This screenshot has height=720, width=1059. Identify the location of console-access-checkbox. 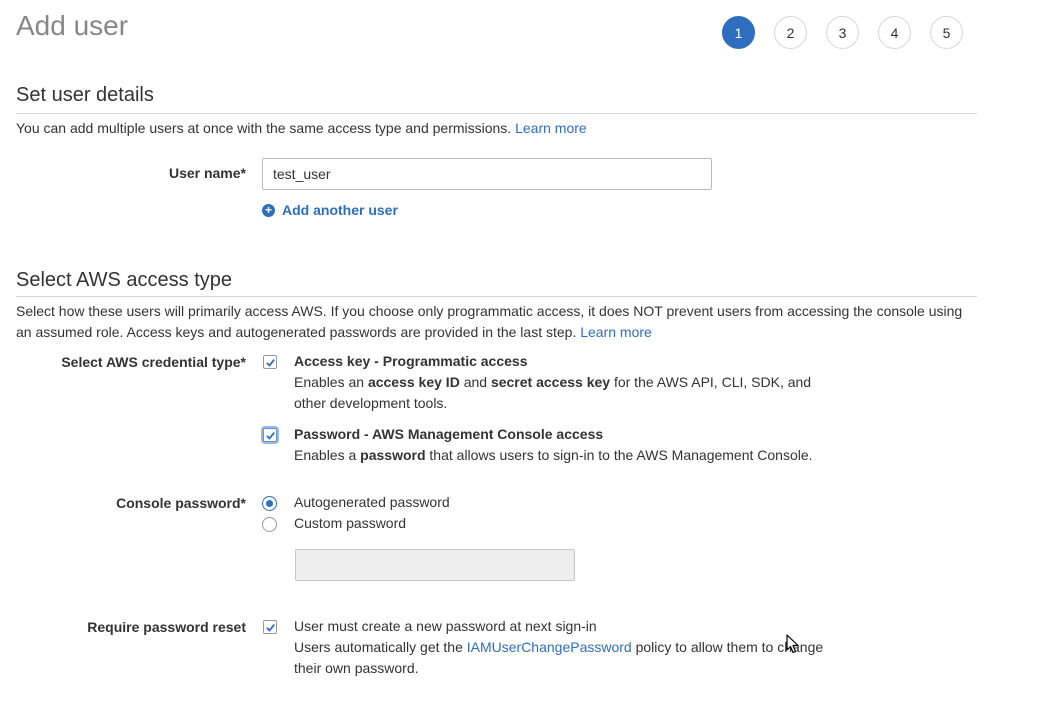
(270, 435).